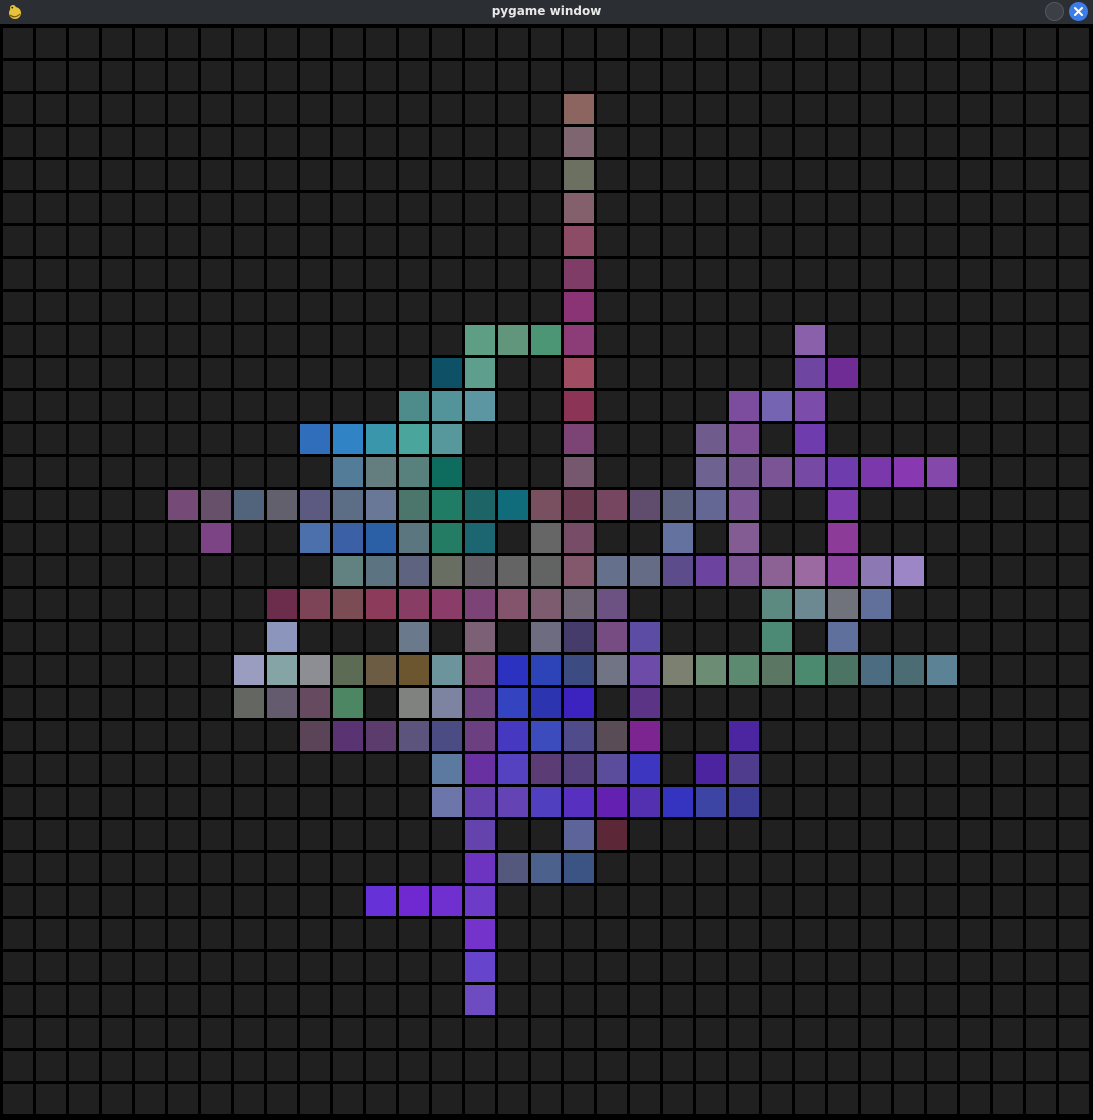 Image resolution: width=1093 pixels, height=1120 pixels. I want to click on title-bar: pygame window, so click(546, 12).